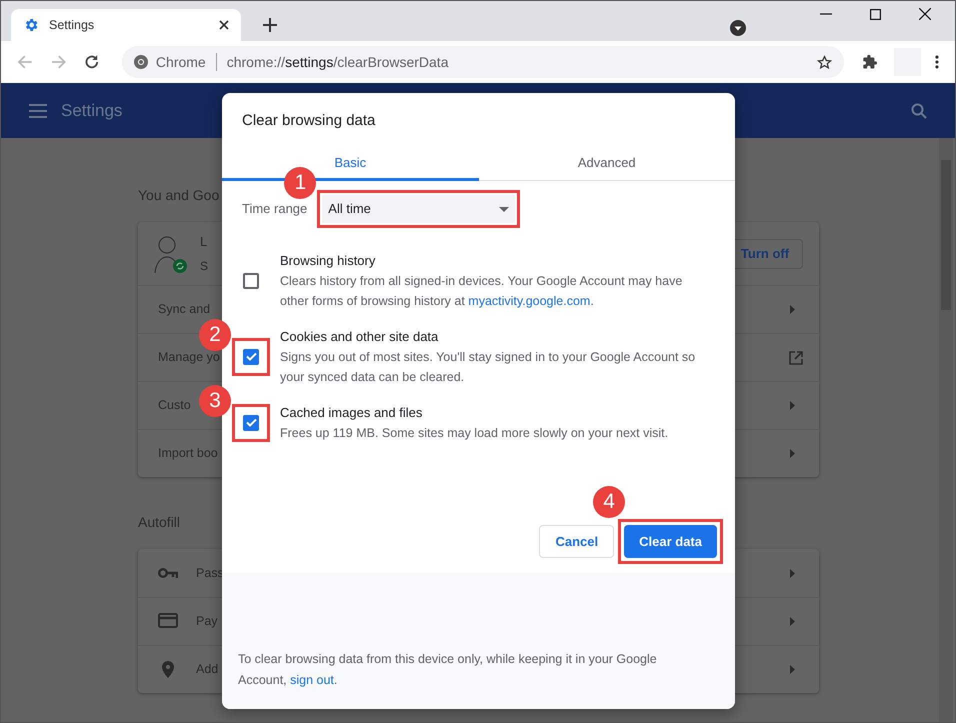 The image size is (956, 723). I want to click on dialog-tab: Advanced, so click(606, 162).